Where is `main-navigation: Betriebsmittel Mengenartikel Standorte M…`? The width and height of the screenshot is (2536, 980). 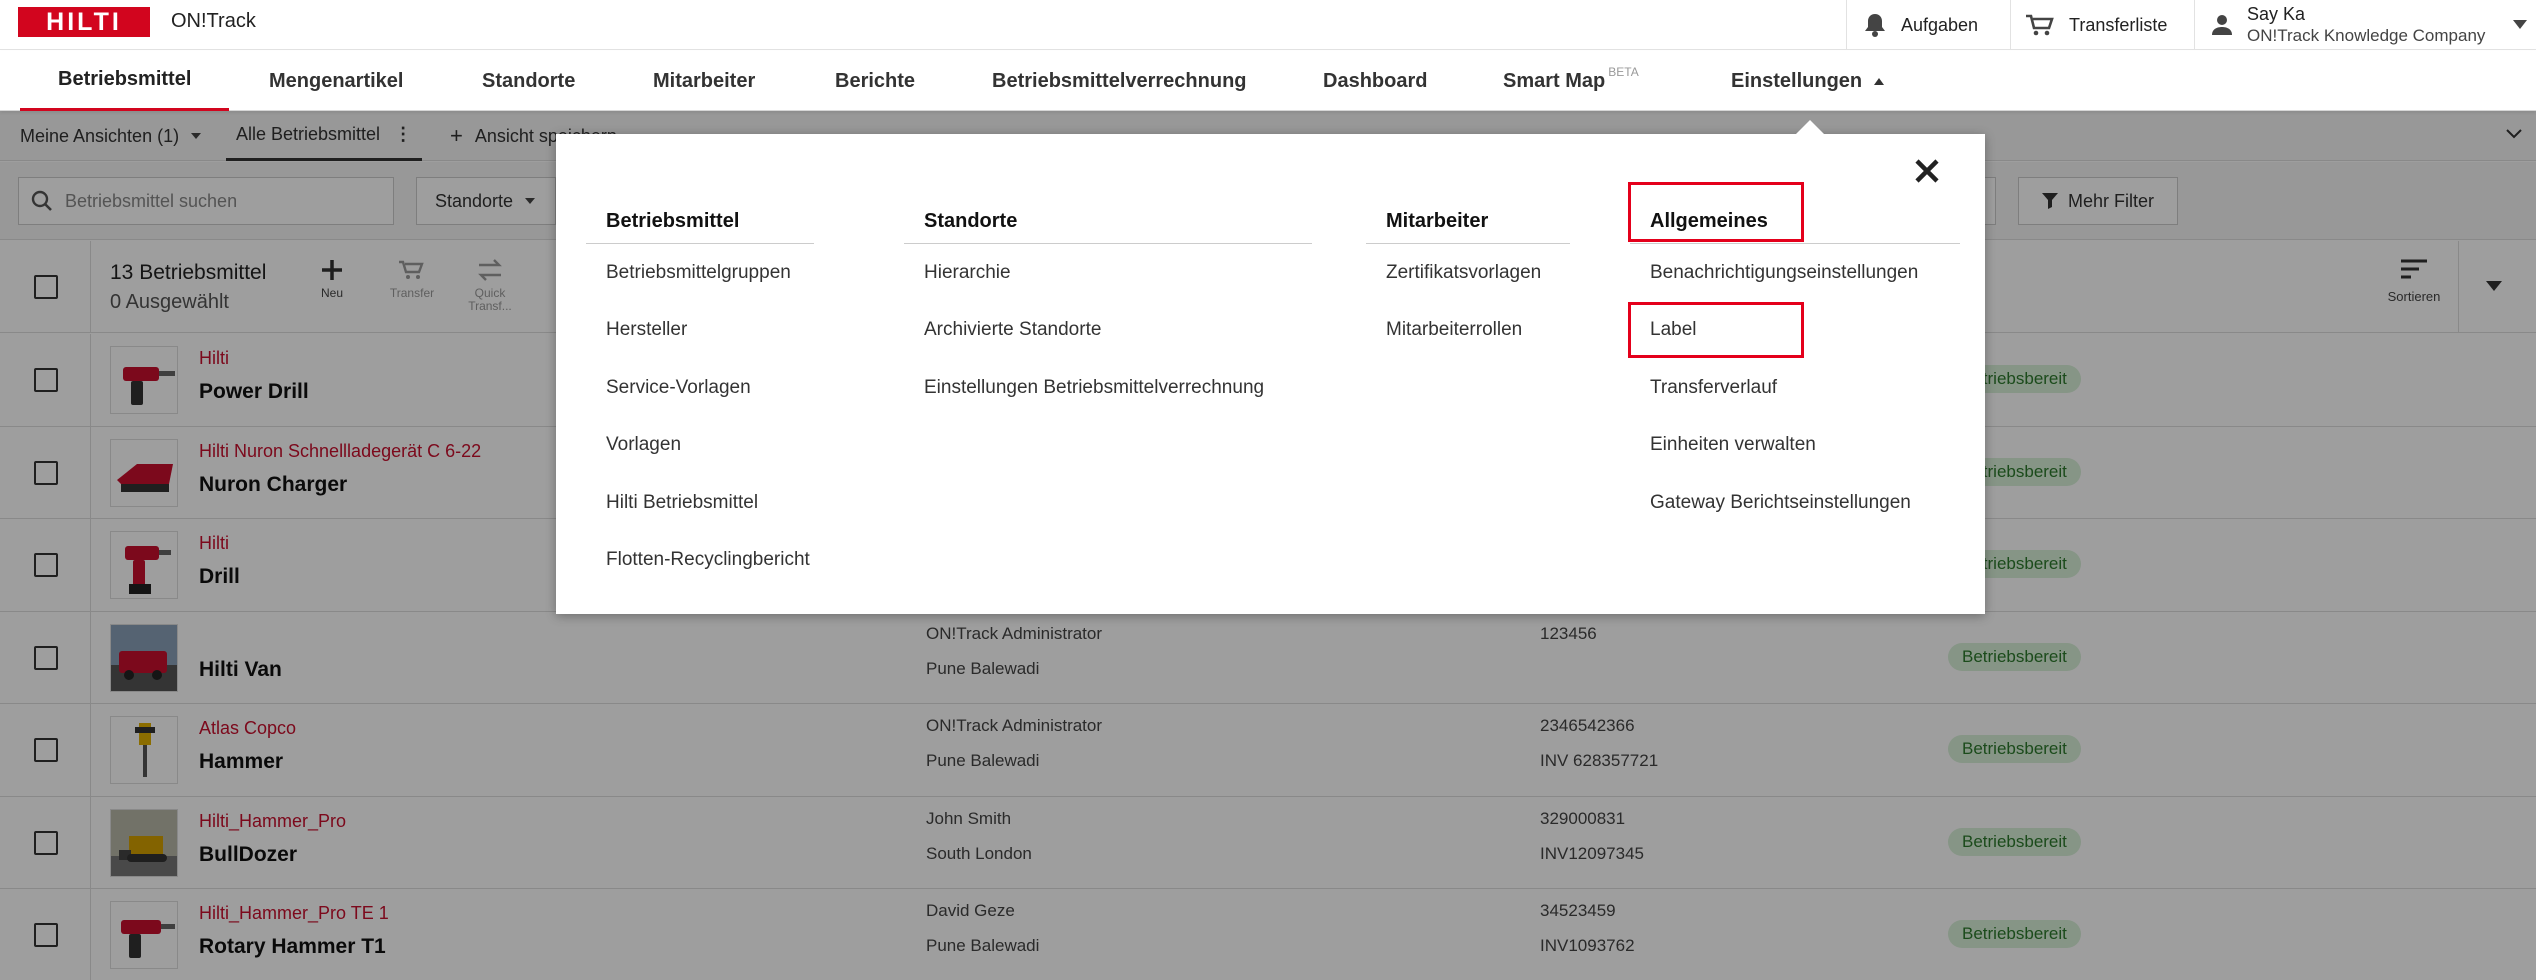
main-navigation: Betriebsmittel Mengenartikel Standorte M… is located at coordinates (1268, 81).